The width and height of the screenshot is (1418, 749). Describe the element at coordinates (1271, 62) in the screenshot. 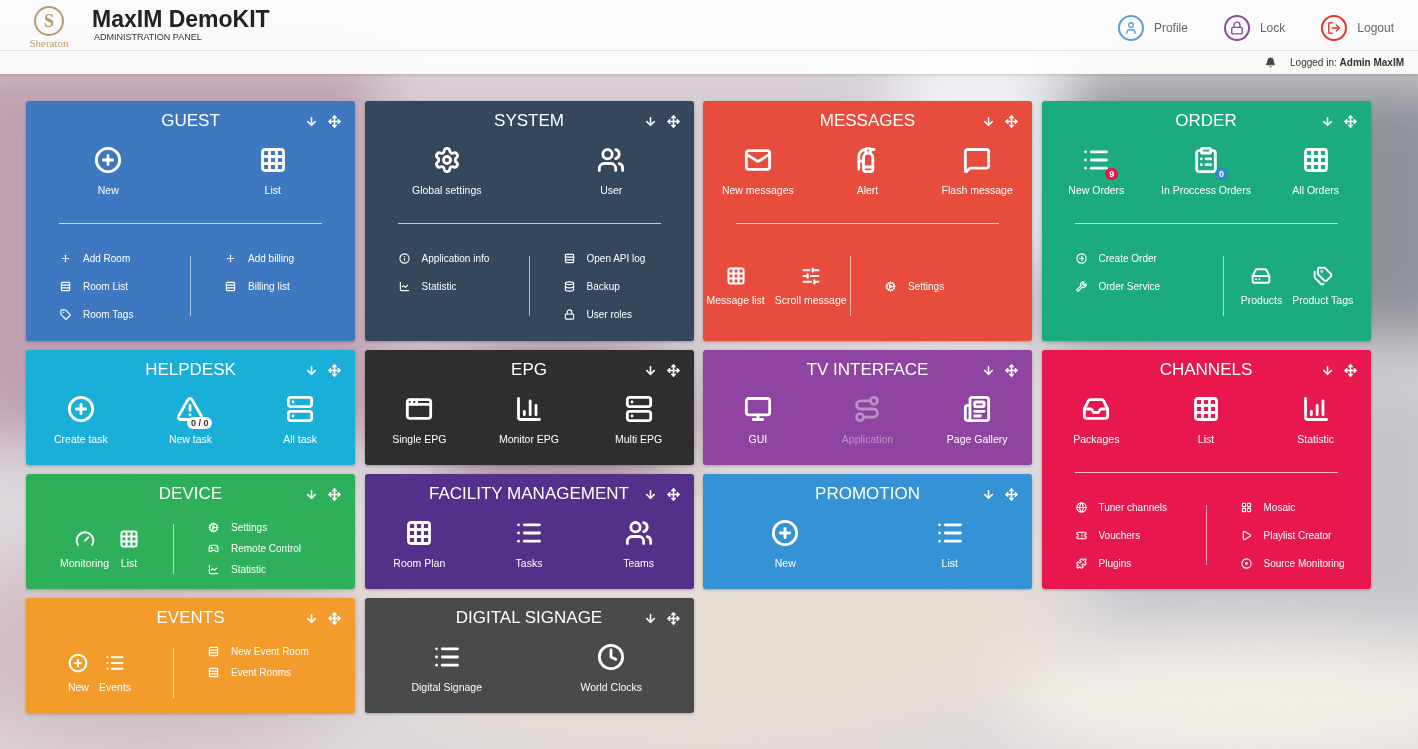

I see `notification-bell-icon` at that location.